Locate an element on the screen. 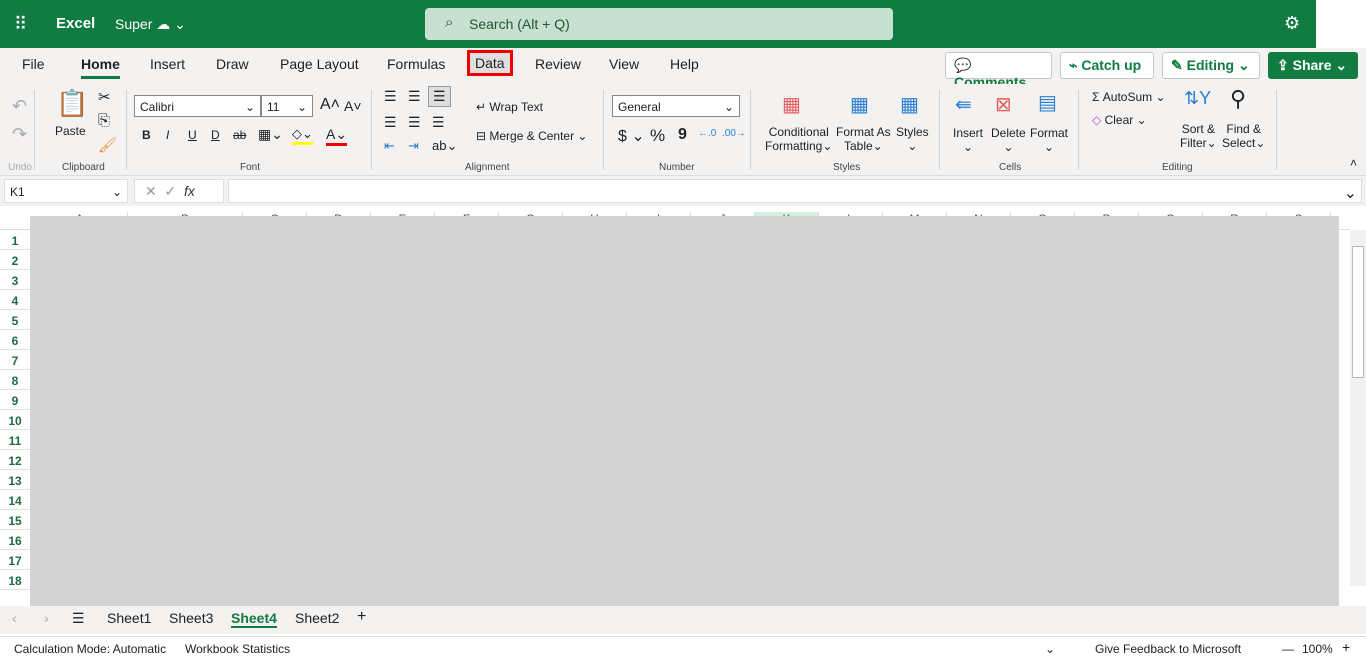 The image size is (1366, 657). zoom-out-icon: — is located at coordinates (1288, 649).